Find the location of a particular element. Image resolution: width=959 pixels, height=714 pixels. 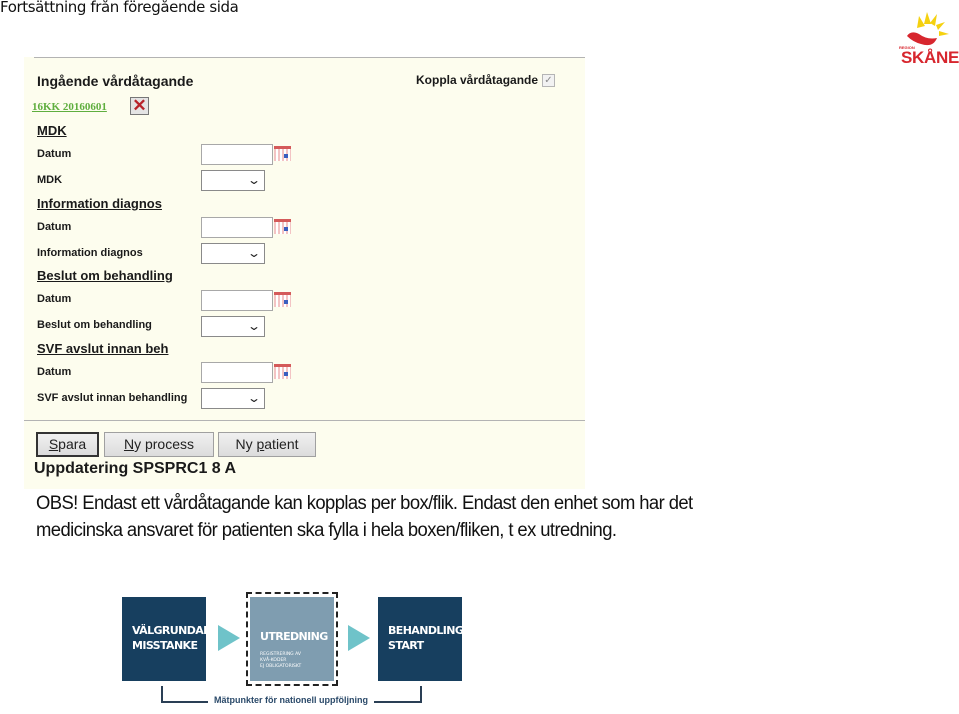

section-title-information-diagnos: Information diagnos is located at coordinates (99, 203).